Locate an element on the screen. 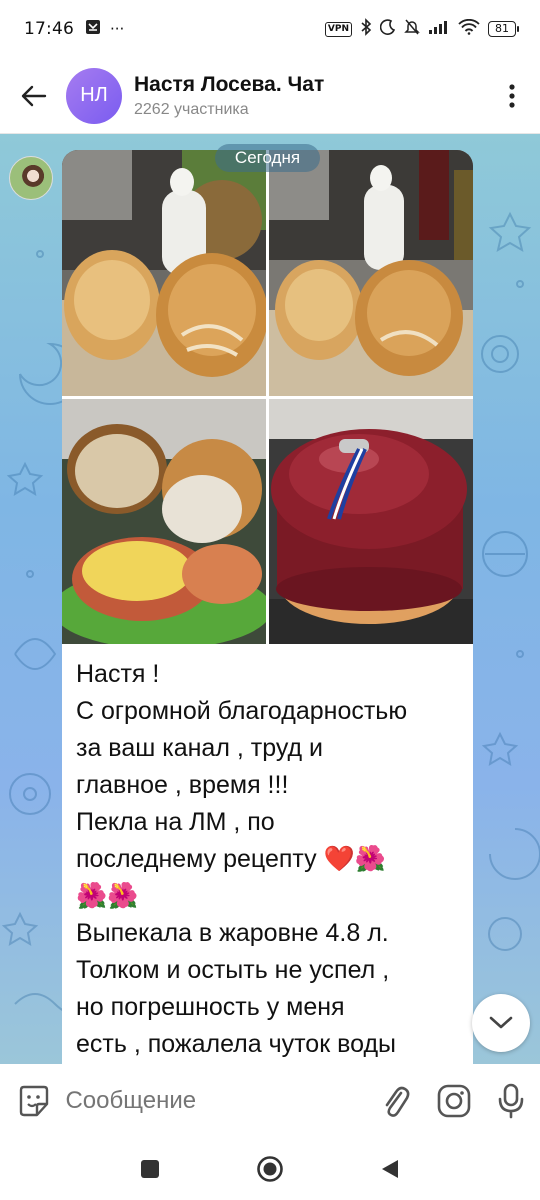 The image size is (540, 1200). member-count: 2262 участника is located at coordinates (191, 109).